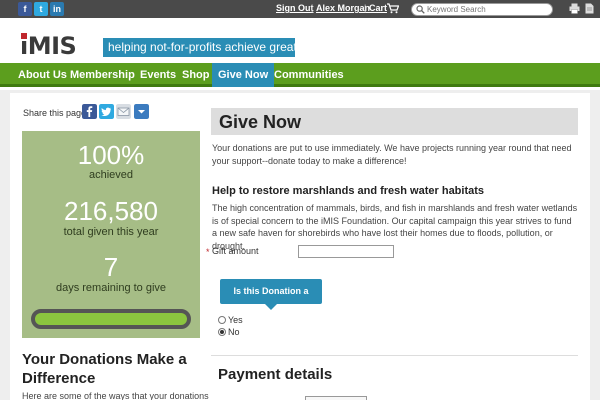 The height and width of the screenshot is (400, 600). What do you see at coordinates (48, 46) in the screenshot?
I see `imis-logo: iMIS` at bounding box center [48, 46].